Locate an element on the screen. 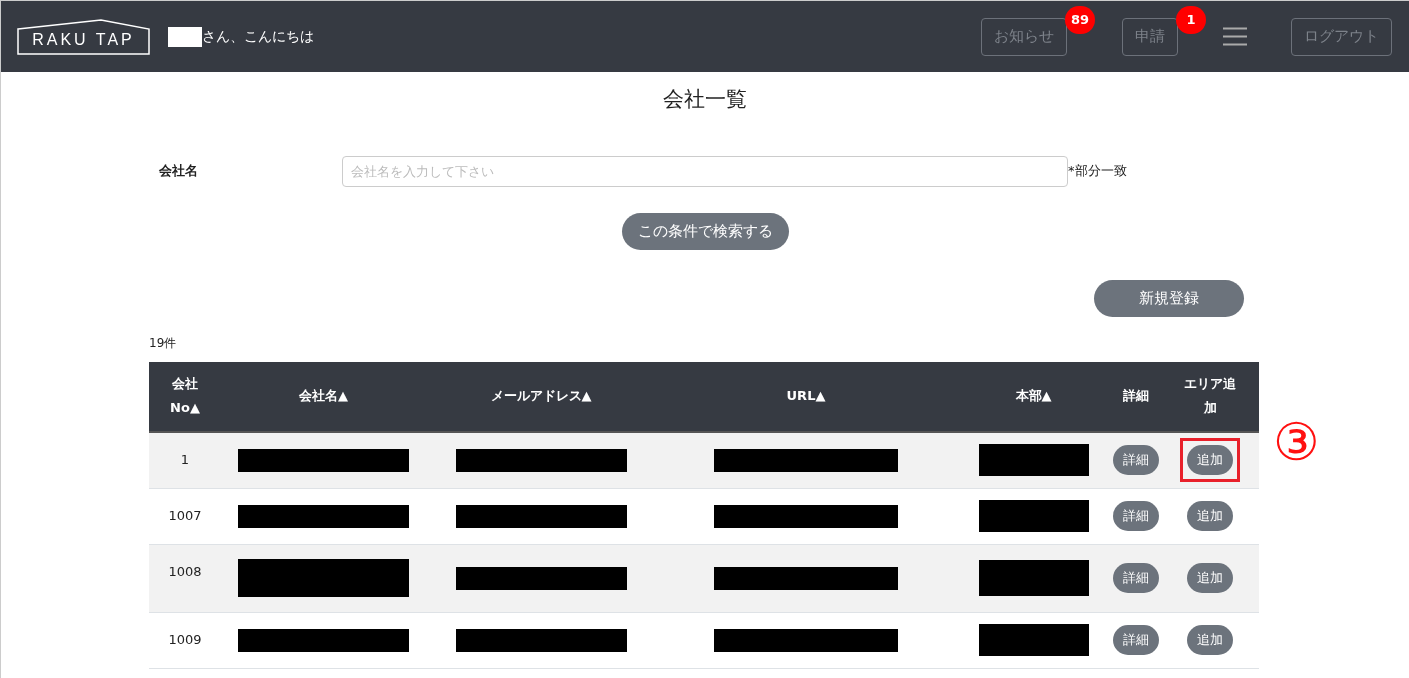  step-number: ③ is located at coordinates (1296, 441).